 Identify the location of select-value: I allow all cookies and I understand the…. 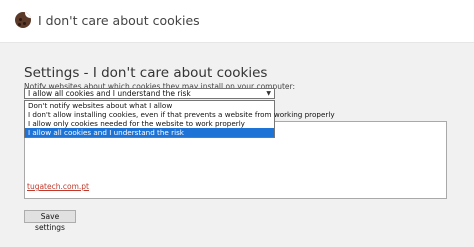
(109, 93).